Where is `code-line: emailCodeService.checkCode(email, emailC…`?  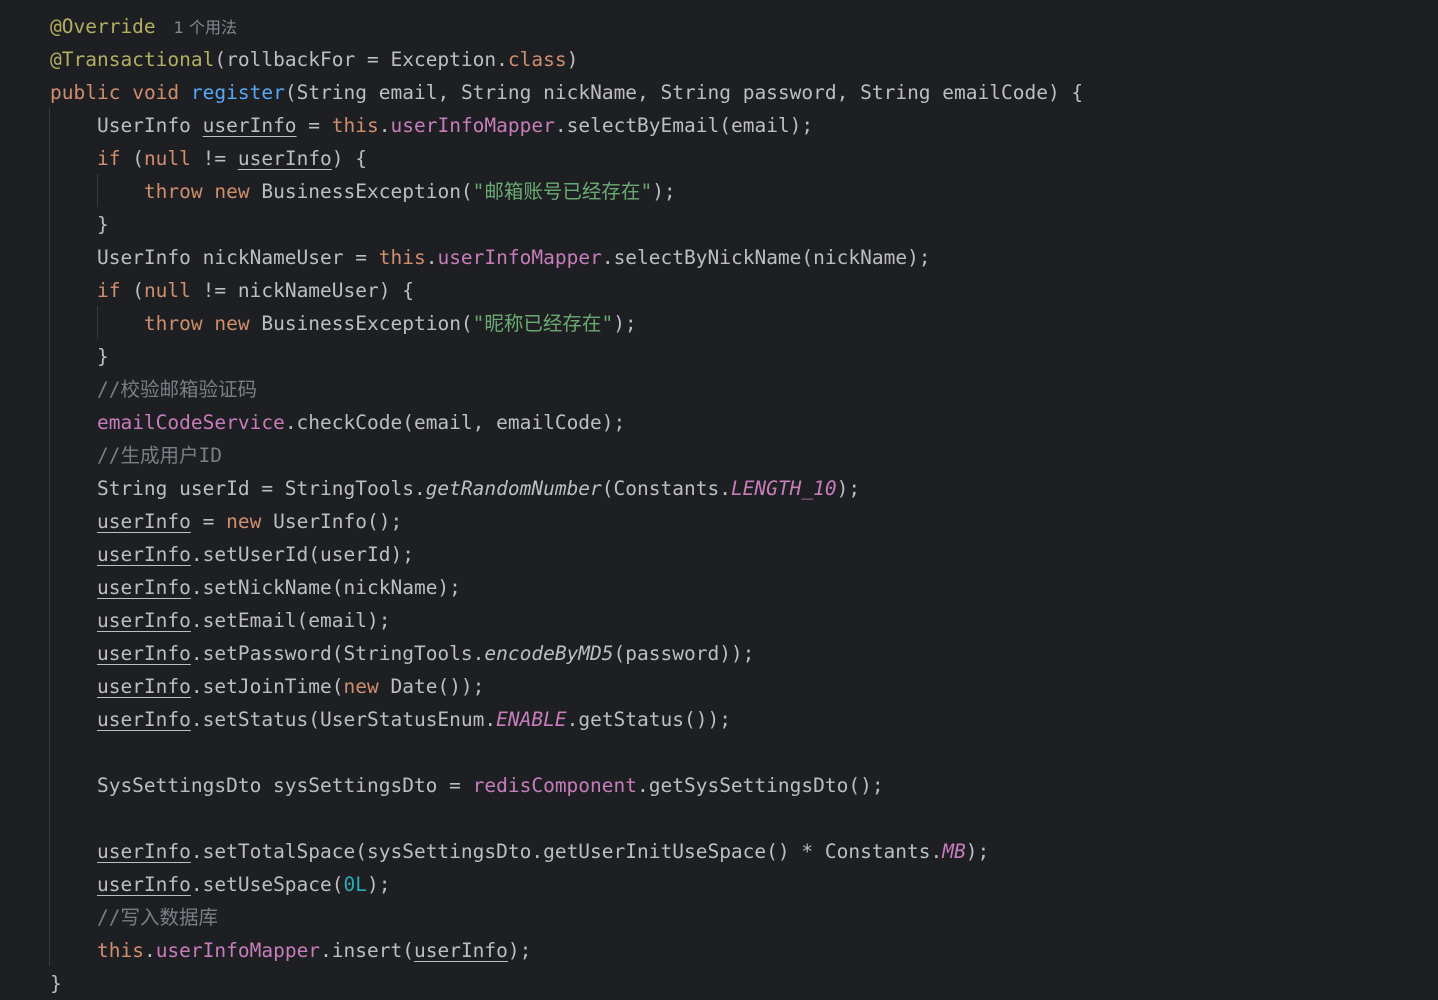 code-line: emailCodeService.checkCode(email, emailC… is located at coordinates (337, 422).